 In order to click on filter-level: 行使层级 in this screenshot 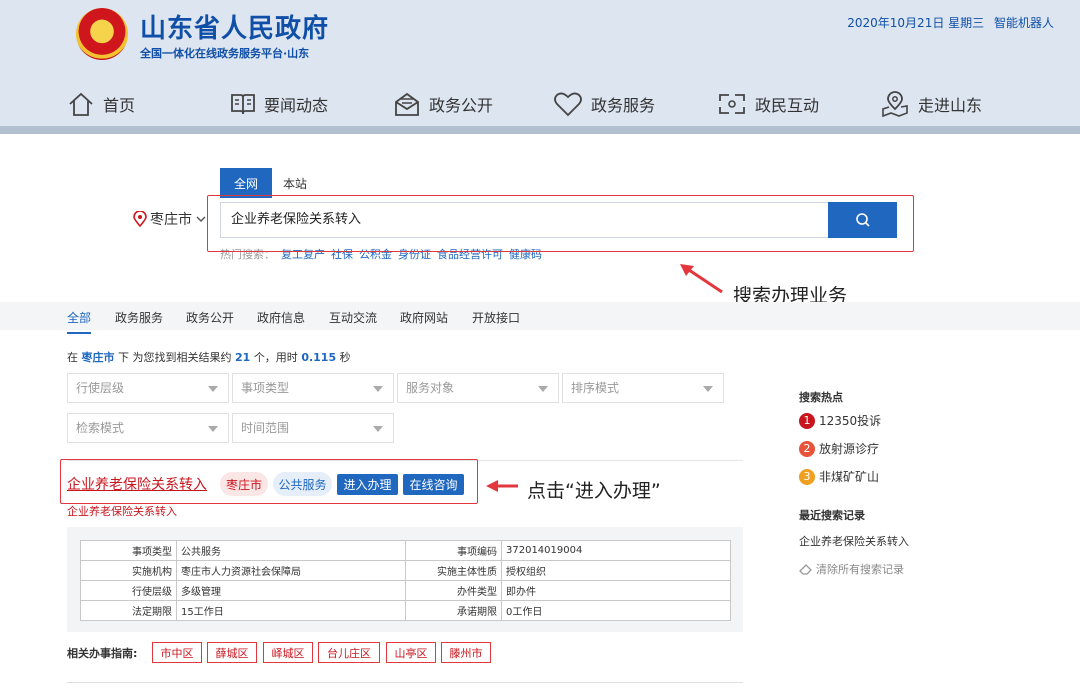, I will do `click(148, 388)`.